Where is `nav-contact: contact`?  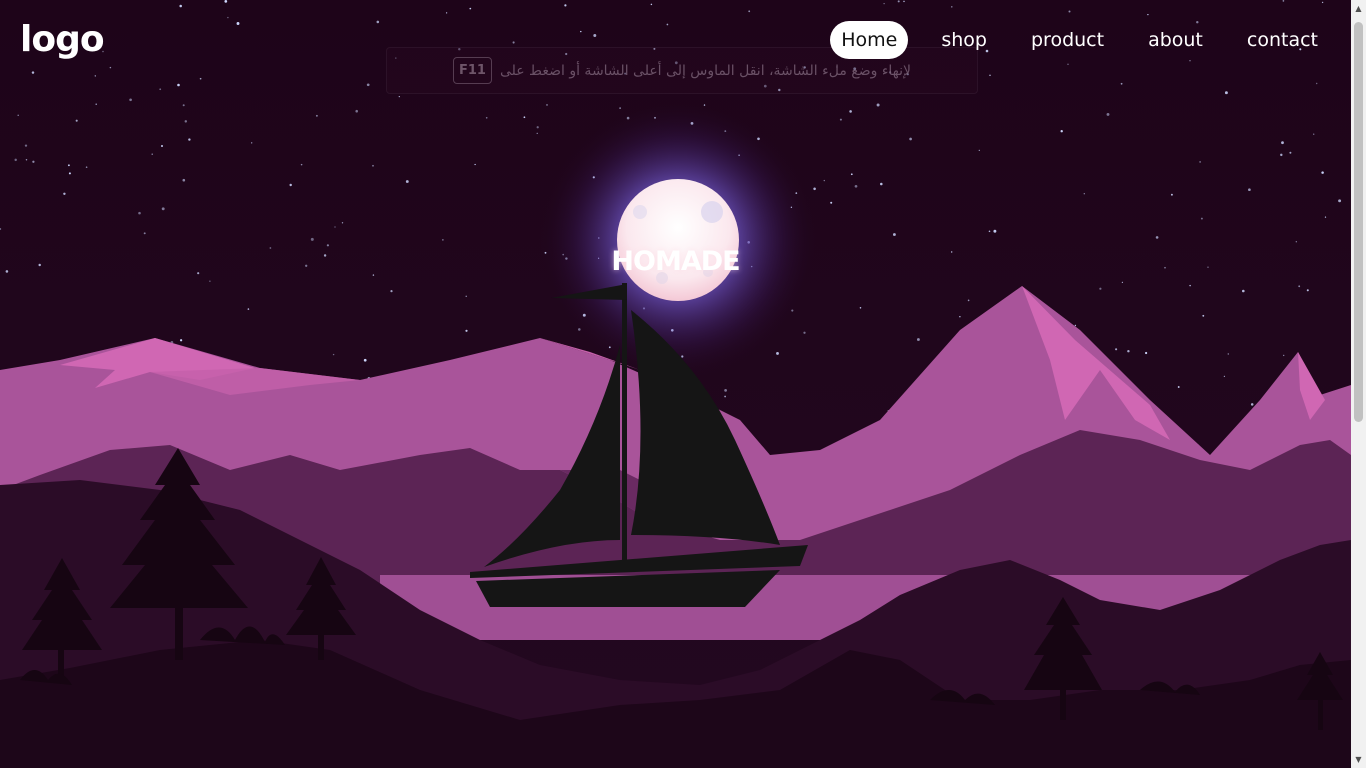
nav-contact: contact is located at coordinates (1282, 40).